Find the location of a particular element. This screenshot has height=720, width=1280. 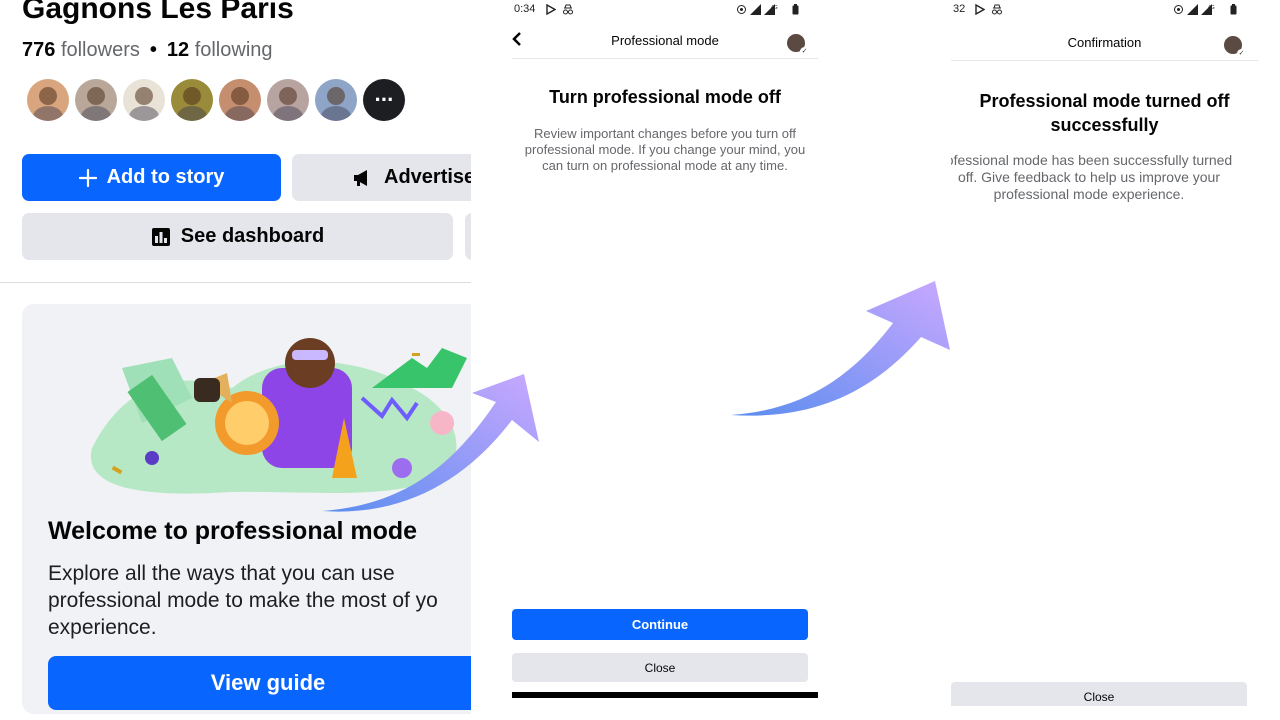

more-followers-button: ··· is located at coordinates (384, 100).